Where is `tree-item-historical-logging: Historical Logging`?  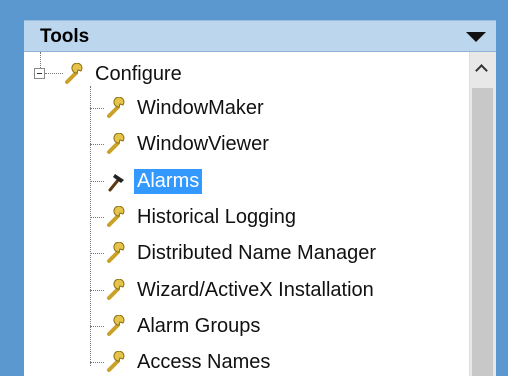 tree-item-historical-logging: Historical Logging is located at coordinates (202, 217).